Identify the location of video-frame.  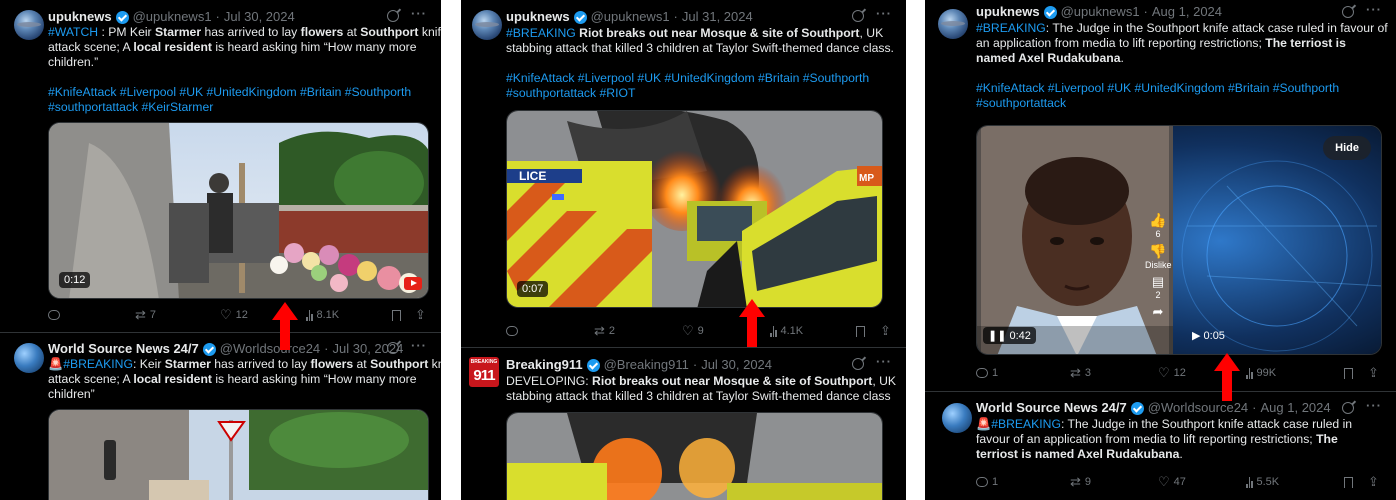
(238, 455).